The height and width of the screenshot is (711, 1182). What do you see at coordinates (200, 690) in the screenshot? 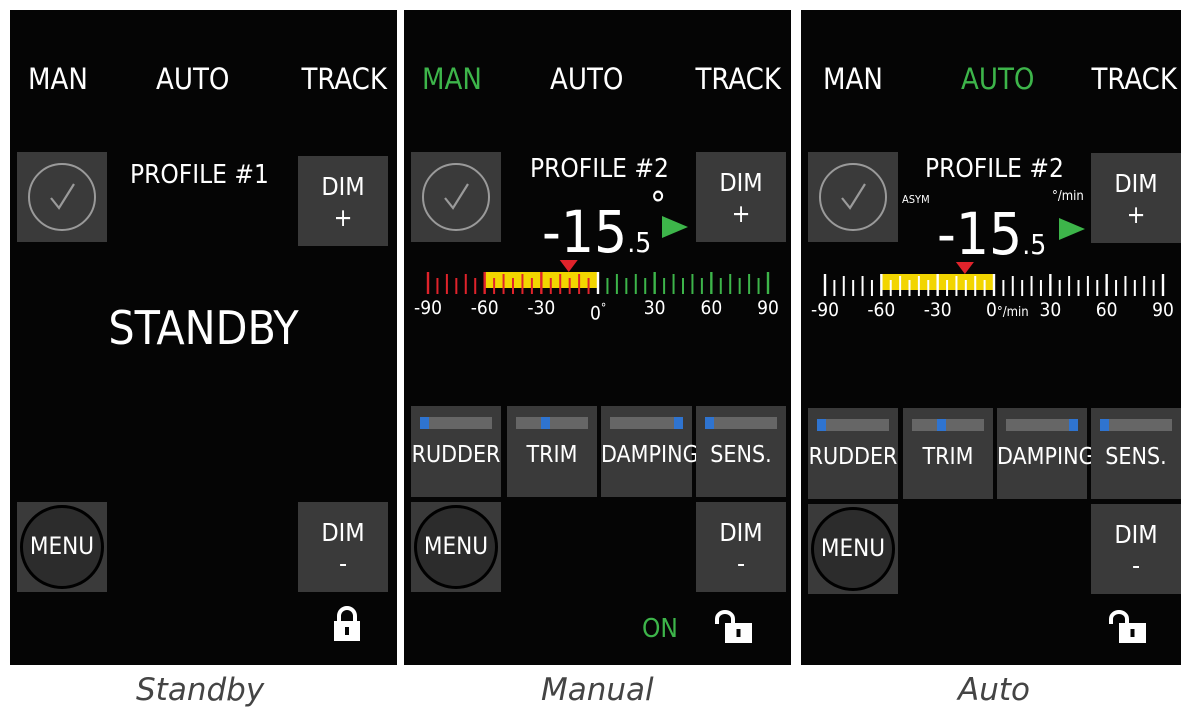
I see `standby-caption: Standby` at bounding box center [200, 690].